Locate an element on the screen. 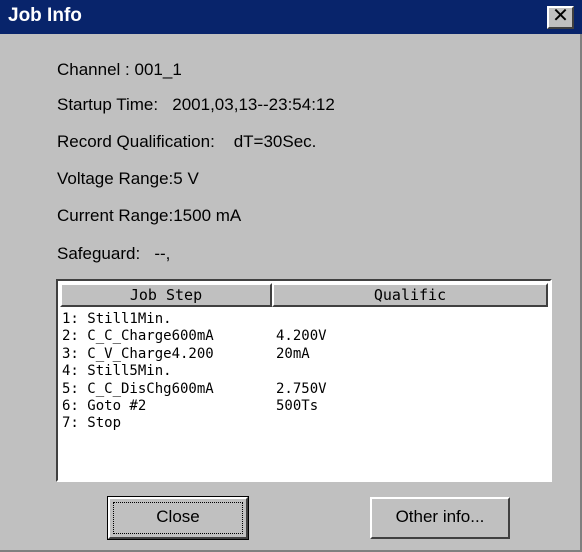 This screenshot has height=552, width=582. channel-label: Channel : 001_1 is located at coordinates (119, 69).